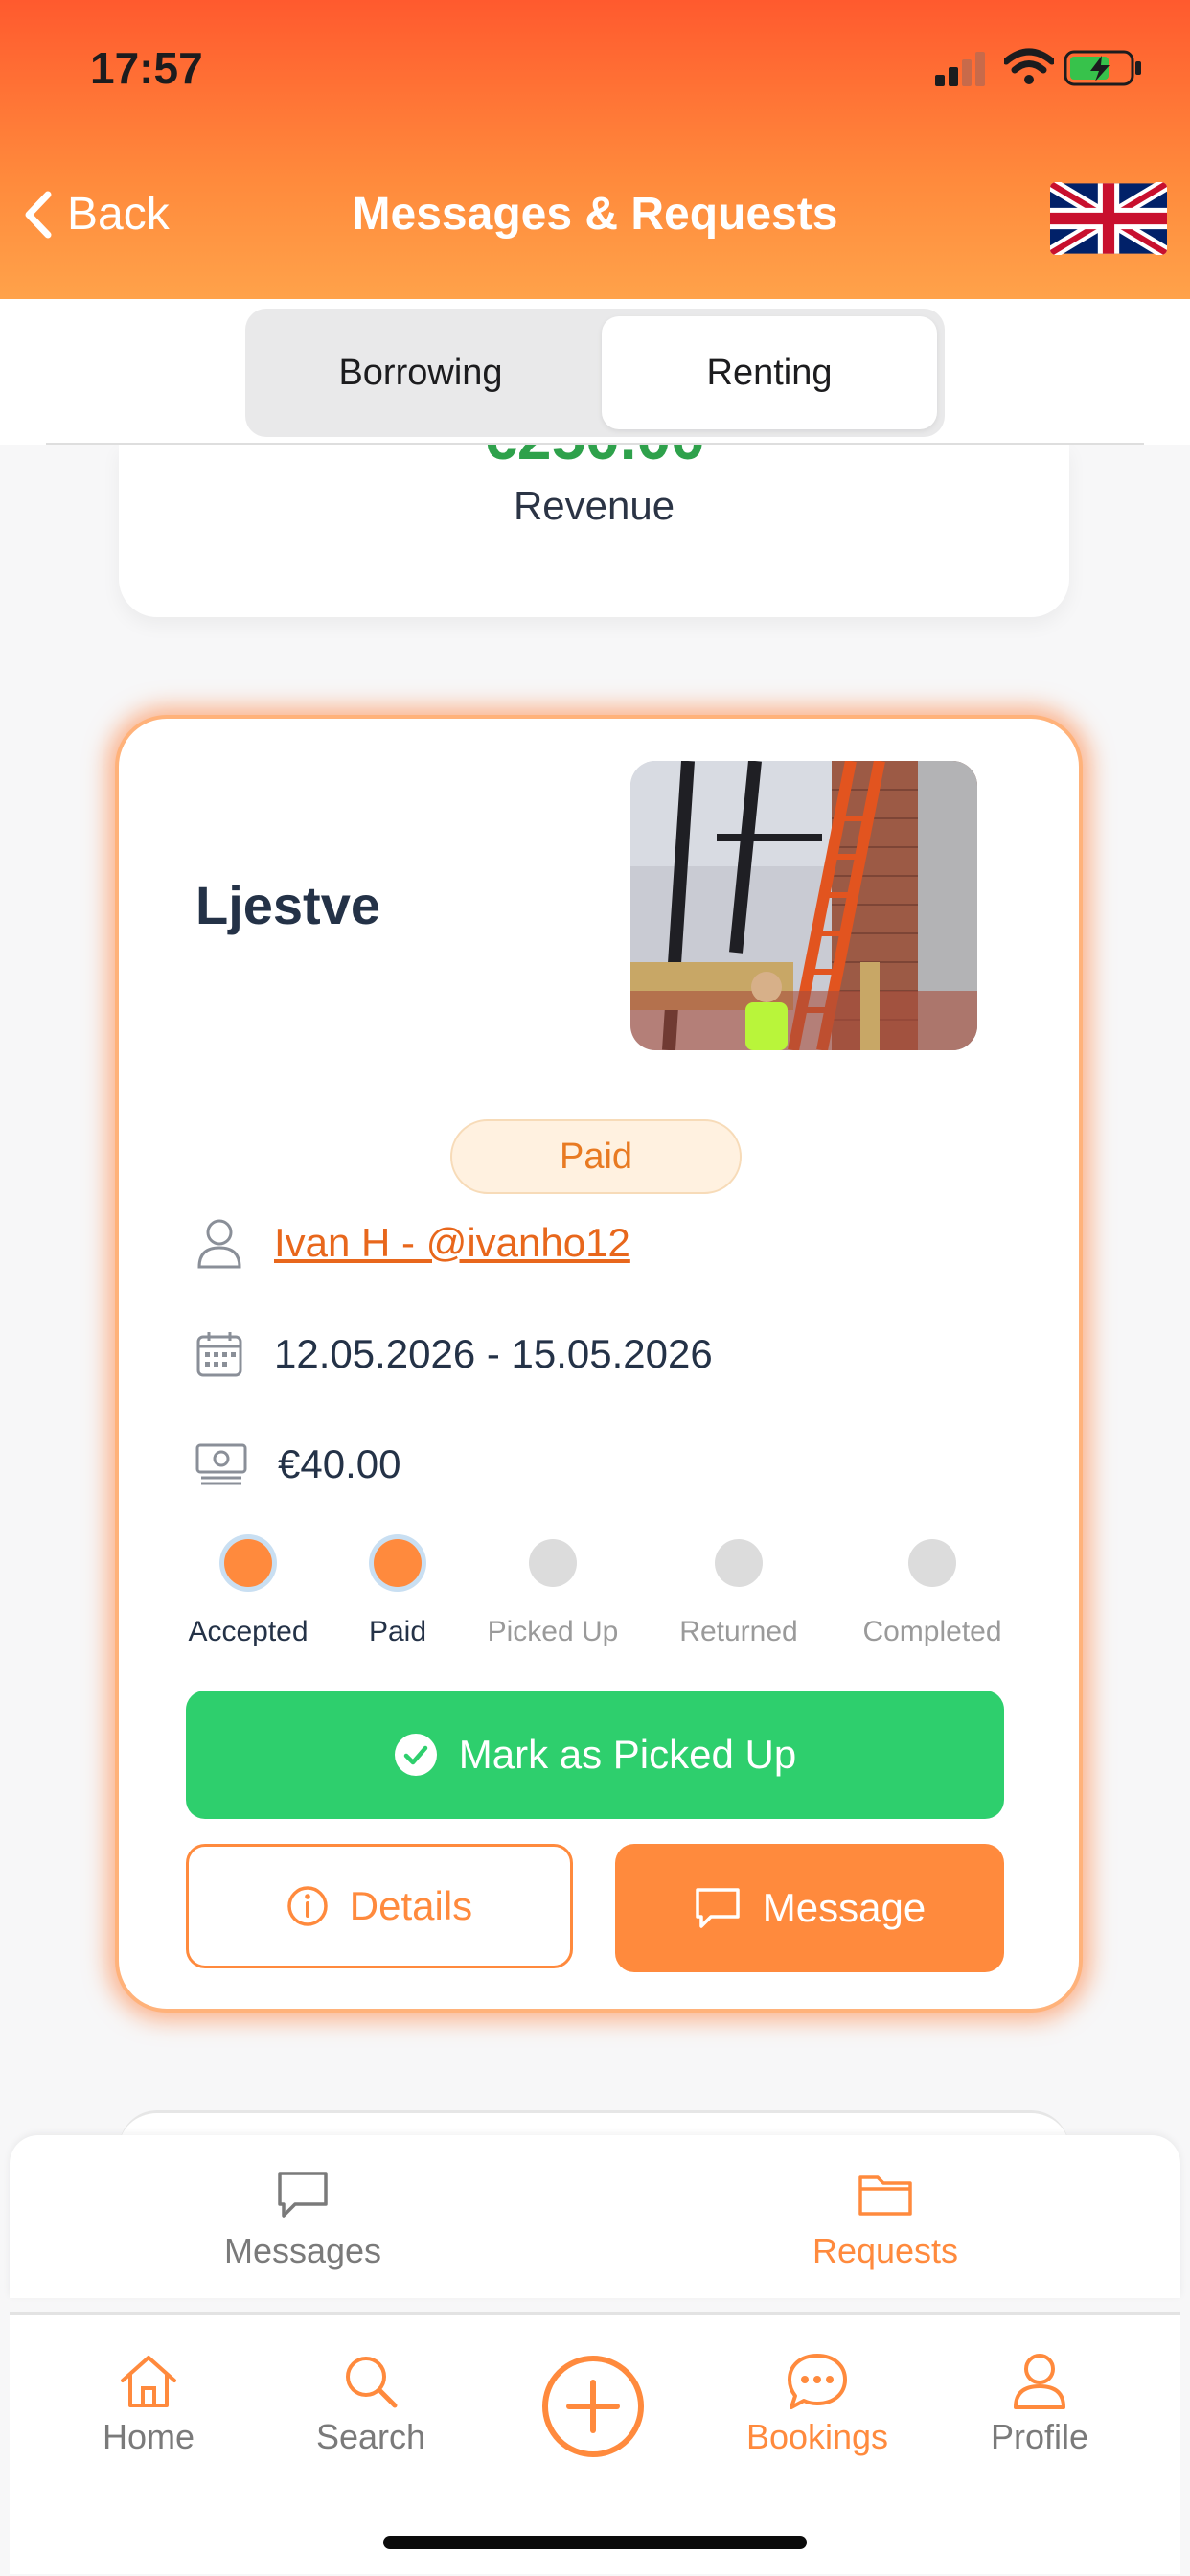  What do you see at coordinates (595, 2542) in the screenshot?
I see `home-indicator` at bounding box center [595, 2542].